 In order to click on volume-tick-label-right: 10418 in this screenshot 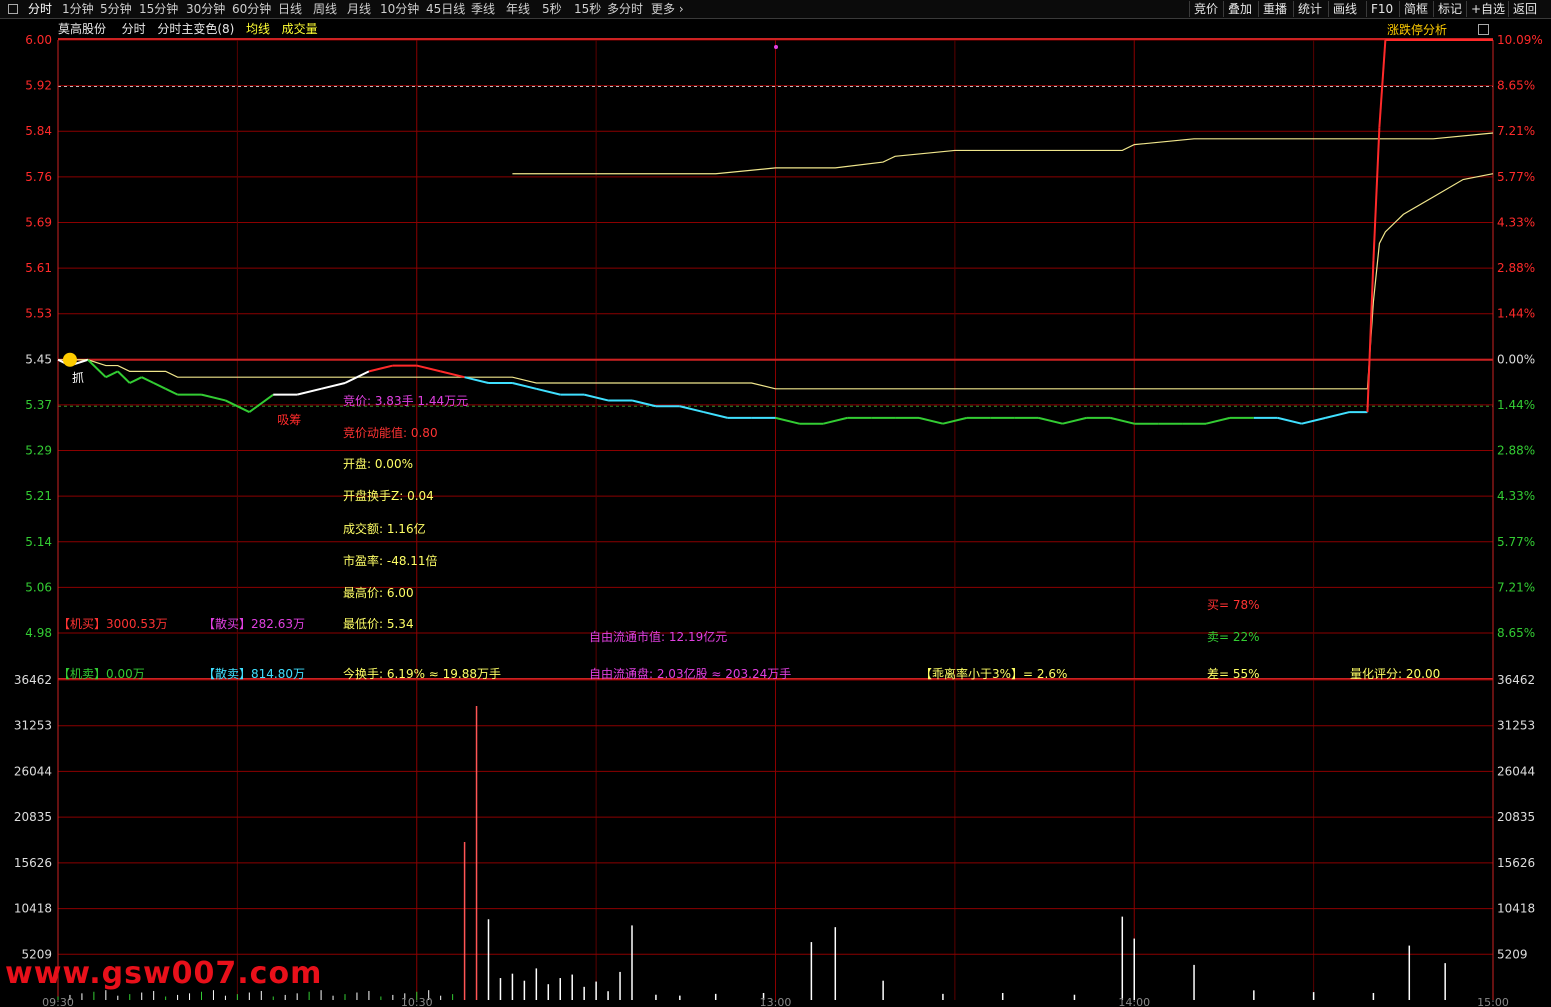, I will do `click(1516, 909)`.